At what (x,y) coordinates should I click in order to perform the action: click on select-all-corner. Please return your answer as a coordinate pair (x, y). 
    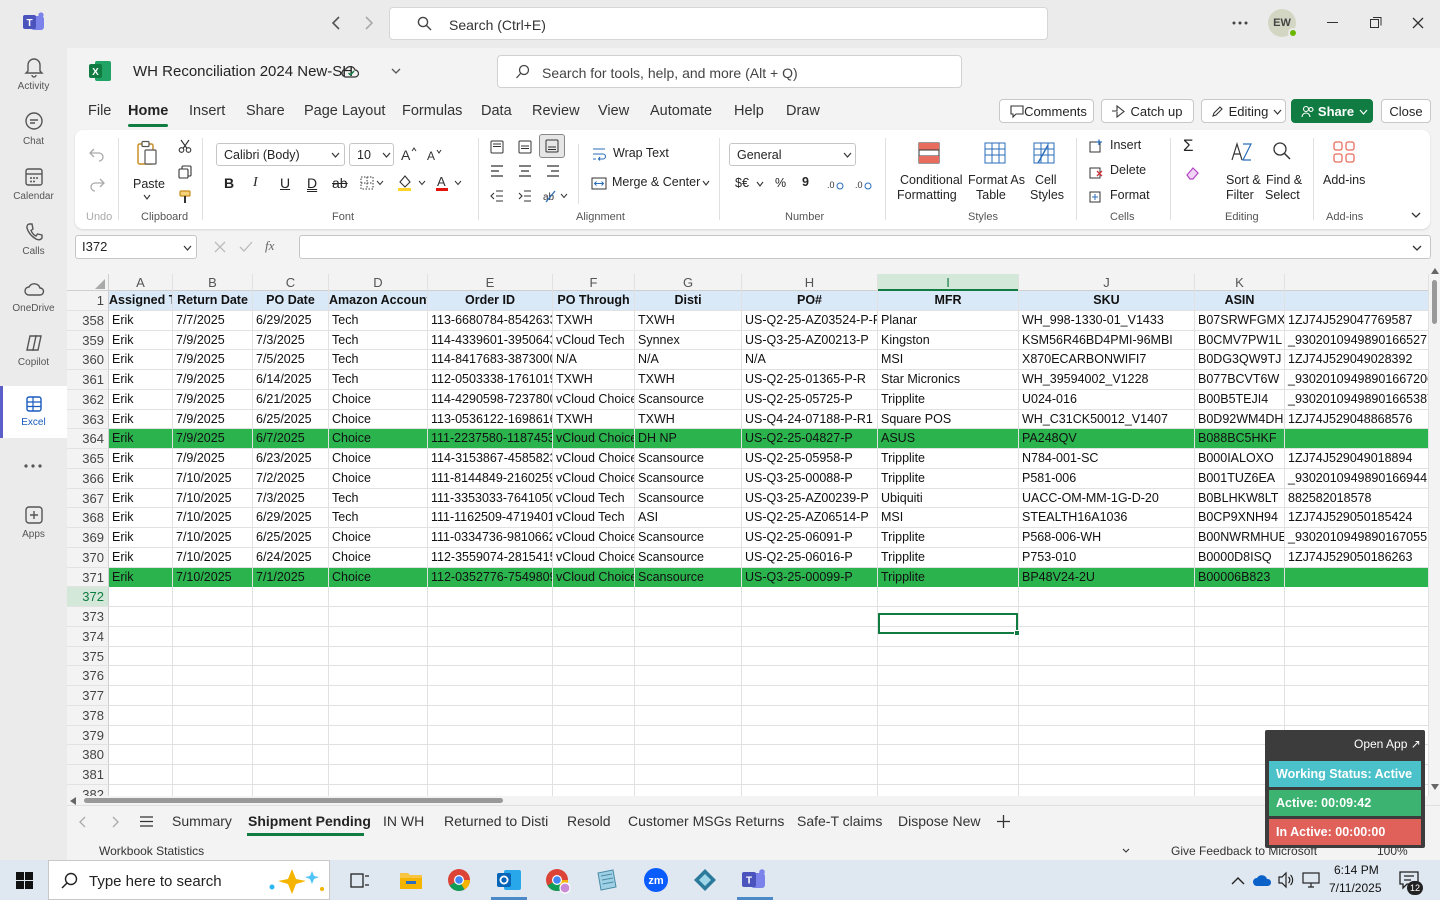
    Looking at the image, I should click on (88, 282).